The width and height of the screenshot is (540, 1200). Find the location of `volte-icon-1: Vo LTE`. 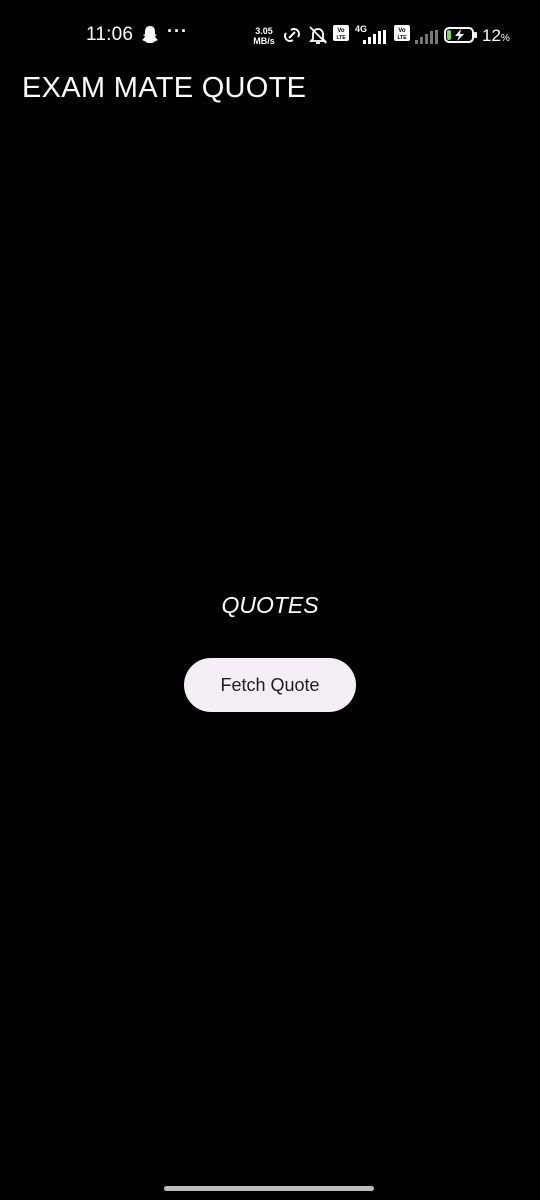

volte-icon-1: Vo LTE is located at coordinates (341, 33).